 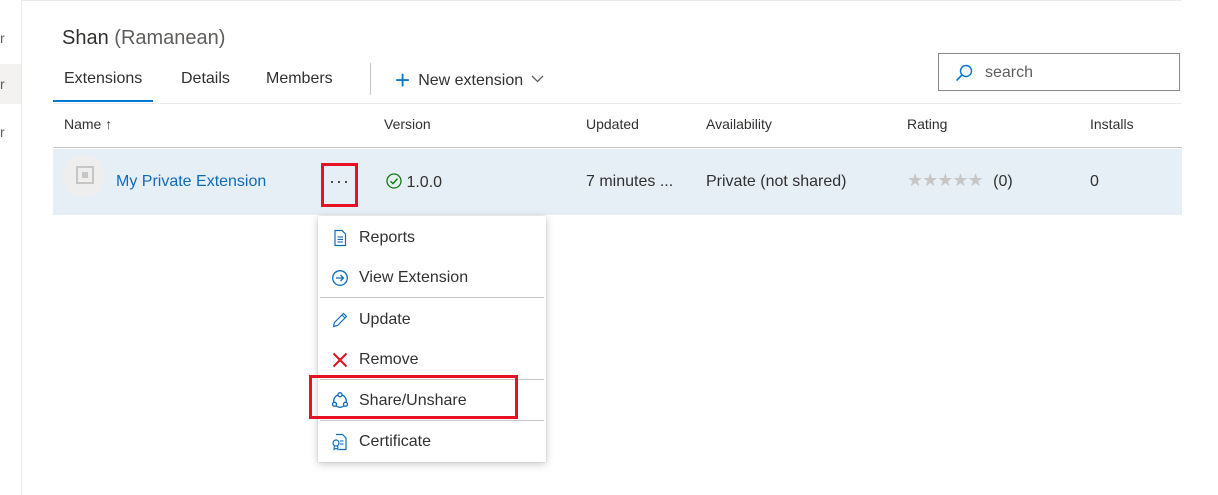 What do you see at coordinates (170, 38) in the screenshot?
I see `publisher-id: (Ramanean)` at bounding box center [170, 38].